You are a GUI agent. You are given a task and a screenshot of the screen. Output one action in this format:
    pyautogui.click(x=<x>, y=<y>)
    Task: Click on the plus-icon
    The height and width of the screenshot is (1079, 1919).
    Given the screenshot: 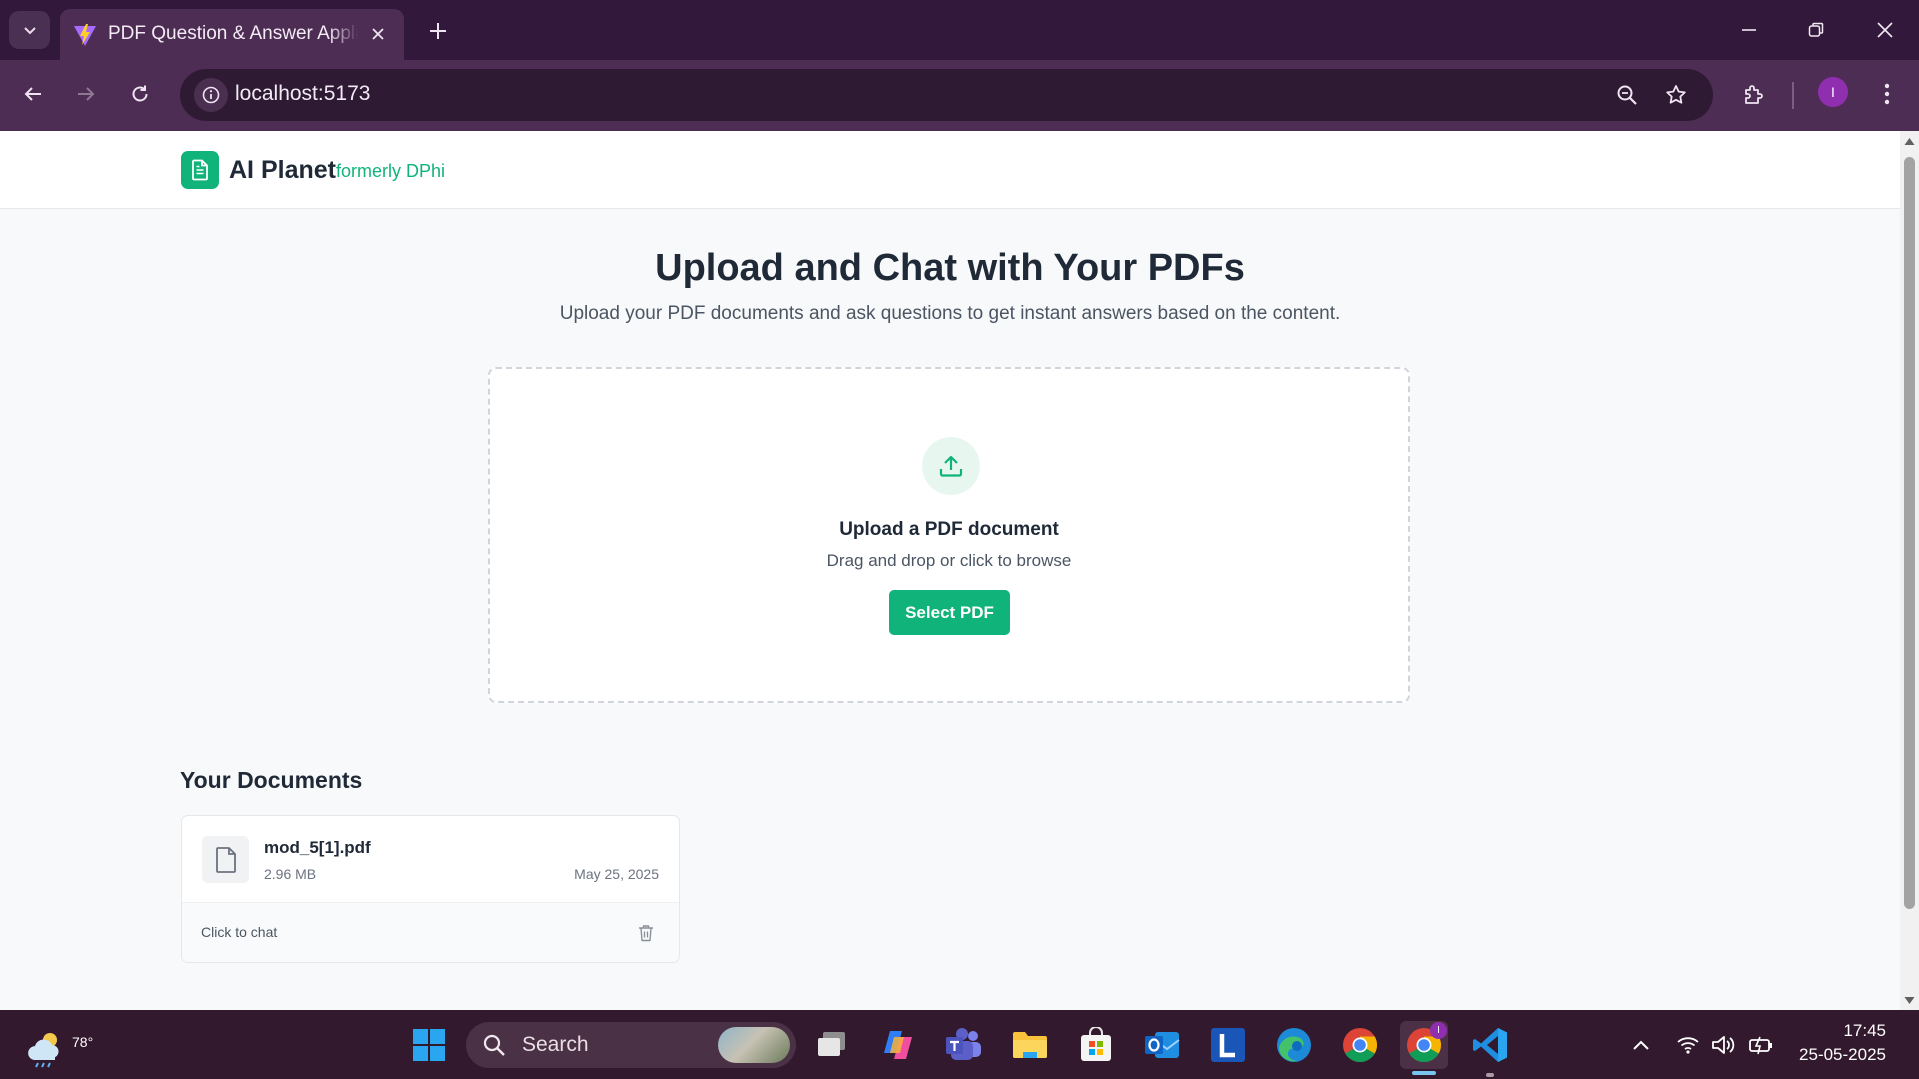 What is the action you would take?
    pyautogui.click(x=438, y=31)
    